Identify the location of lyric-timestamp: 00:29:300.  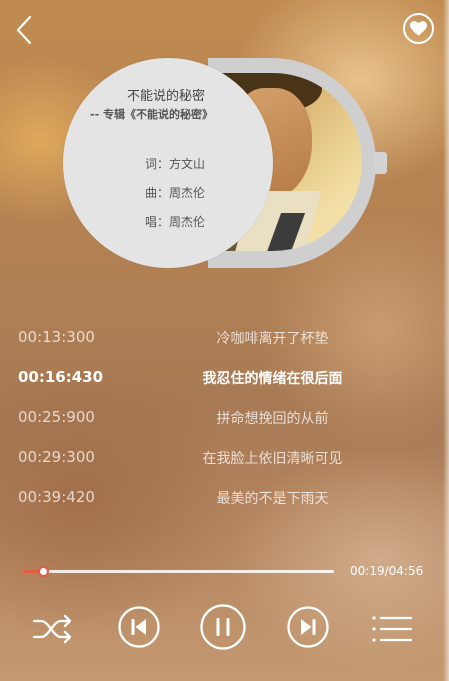
(56, 457).